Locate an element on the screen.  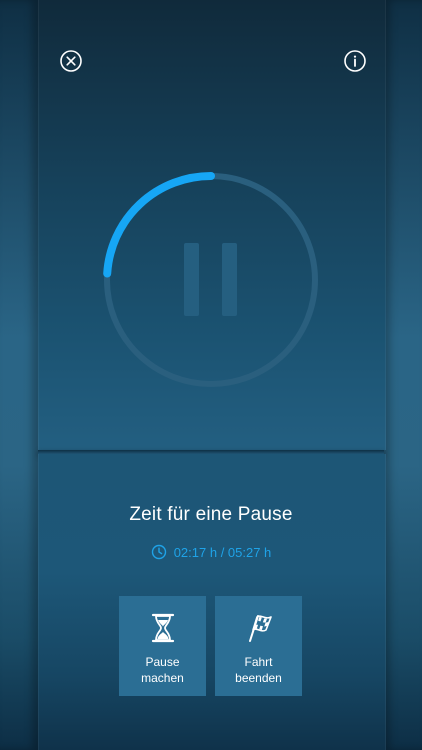
background-side-right is located at coordinates (403, 375).